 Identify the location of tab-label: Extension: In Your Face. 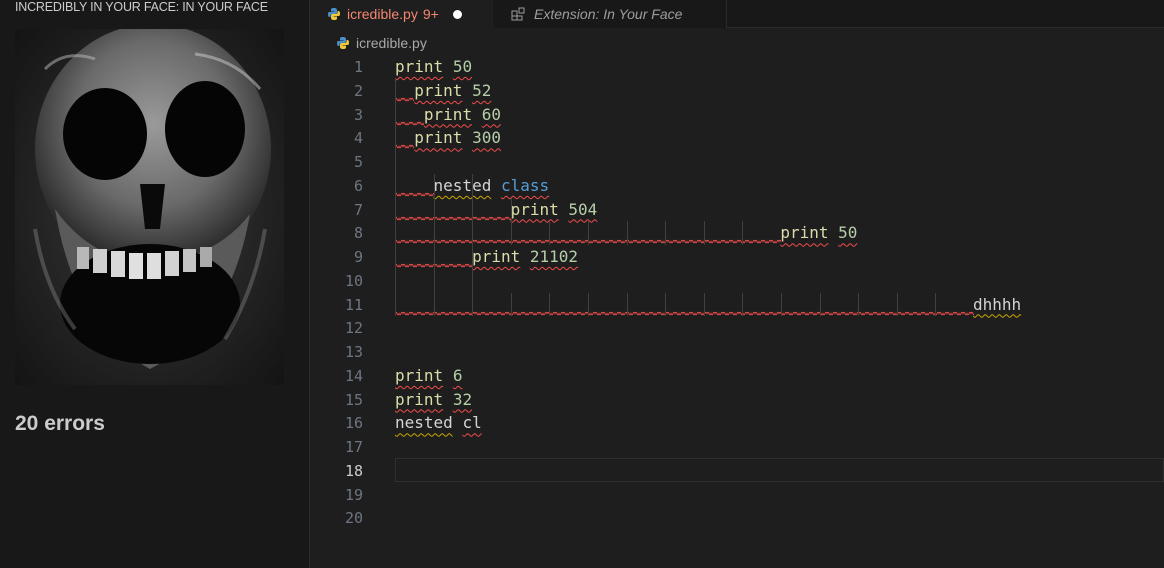
(608, 14).